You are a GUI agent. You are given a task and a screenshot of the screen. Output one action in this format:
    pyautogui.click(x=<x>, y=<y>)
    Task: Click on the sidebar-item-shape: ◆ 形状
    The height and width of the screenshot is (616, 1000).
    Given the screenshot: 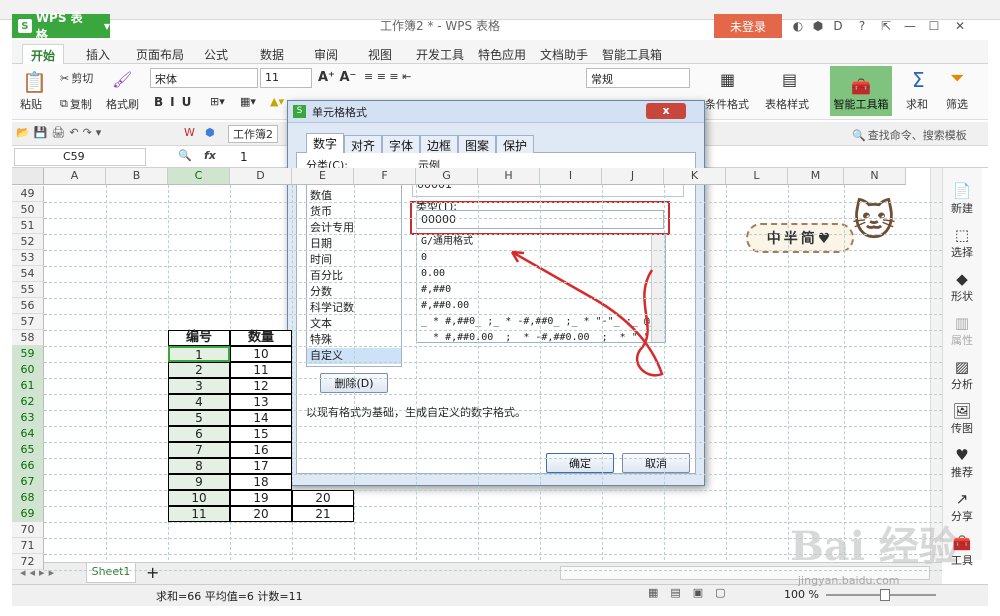 What is the action you would take?
    pyautogui.click(x=962, y=287)
    